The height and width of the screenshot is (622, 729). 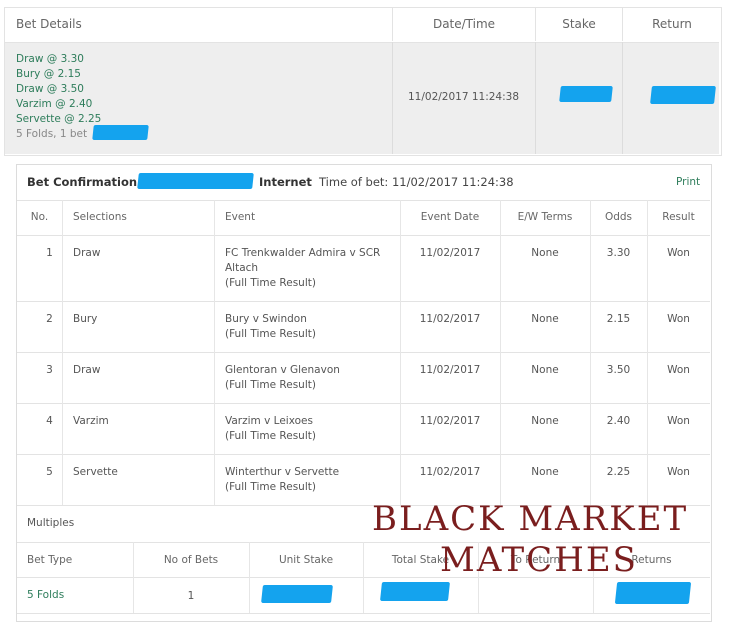 What do you see at coordinates (50, 89) in the screenshot?
I see `summary-selection: Draw @ 3.50` at bounding box center [50, 89].